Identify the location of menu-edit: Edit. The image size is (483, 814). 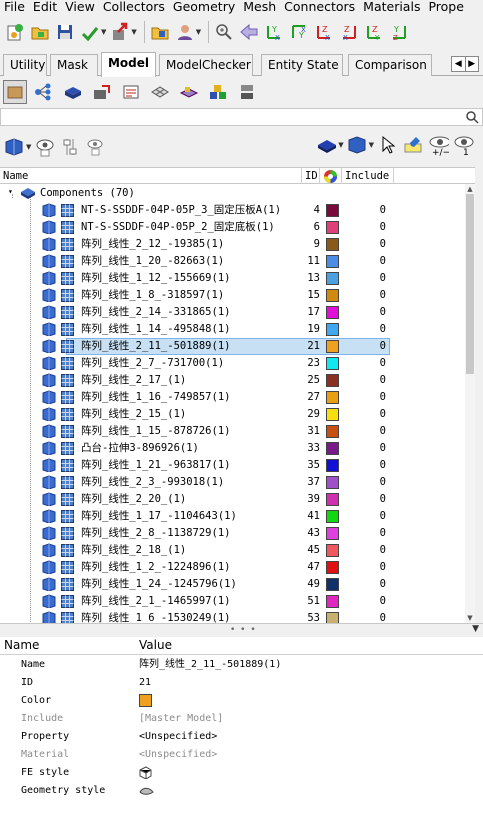
(45, 7).